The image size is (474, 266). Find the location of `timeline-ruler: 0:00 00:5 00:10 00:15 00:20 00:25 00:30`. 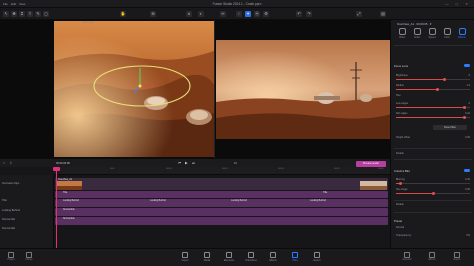

timeline-ruler: 0:00 00:5 00:10 00:15 00:20 00:25 00:30 is located at coordinates (222, 171).